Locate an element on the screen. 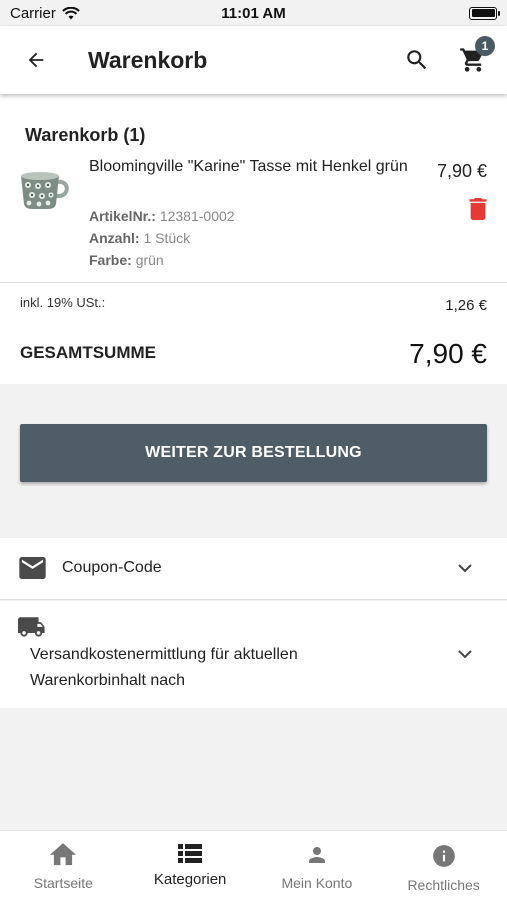  cart-heading: Warenkorb (1) is located at coordinates (85, 135).